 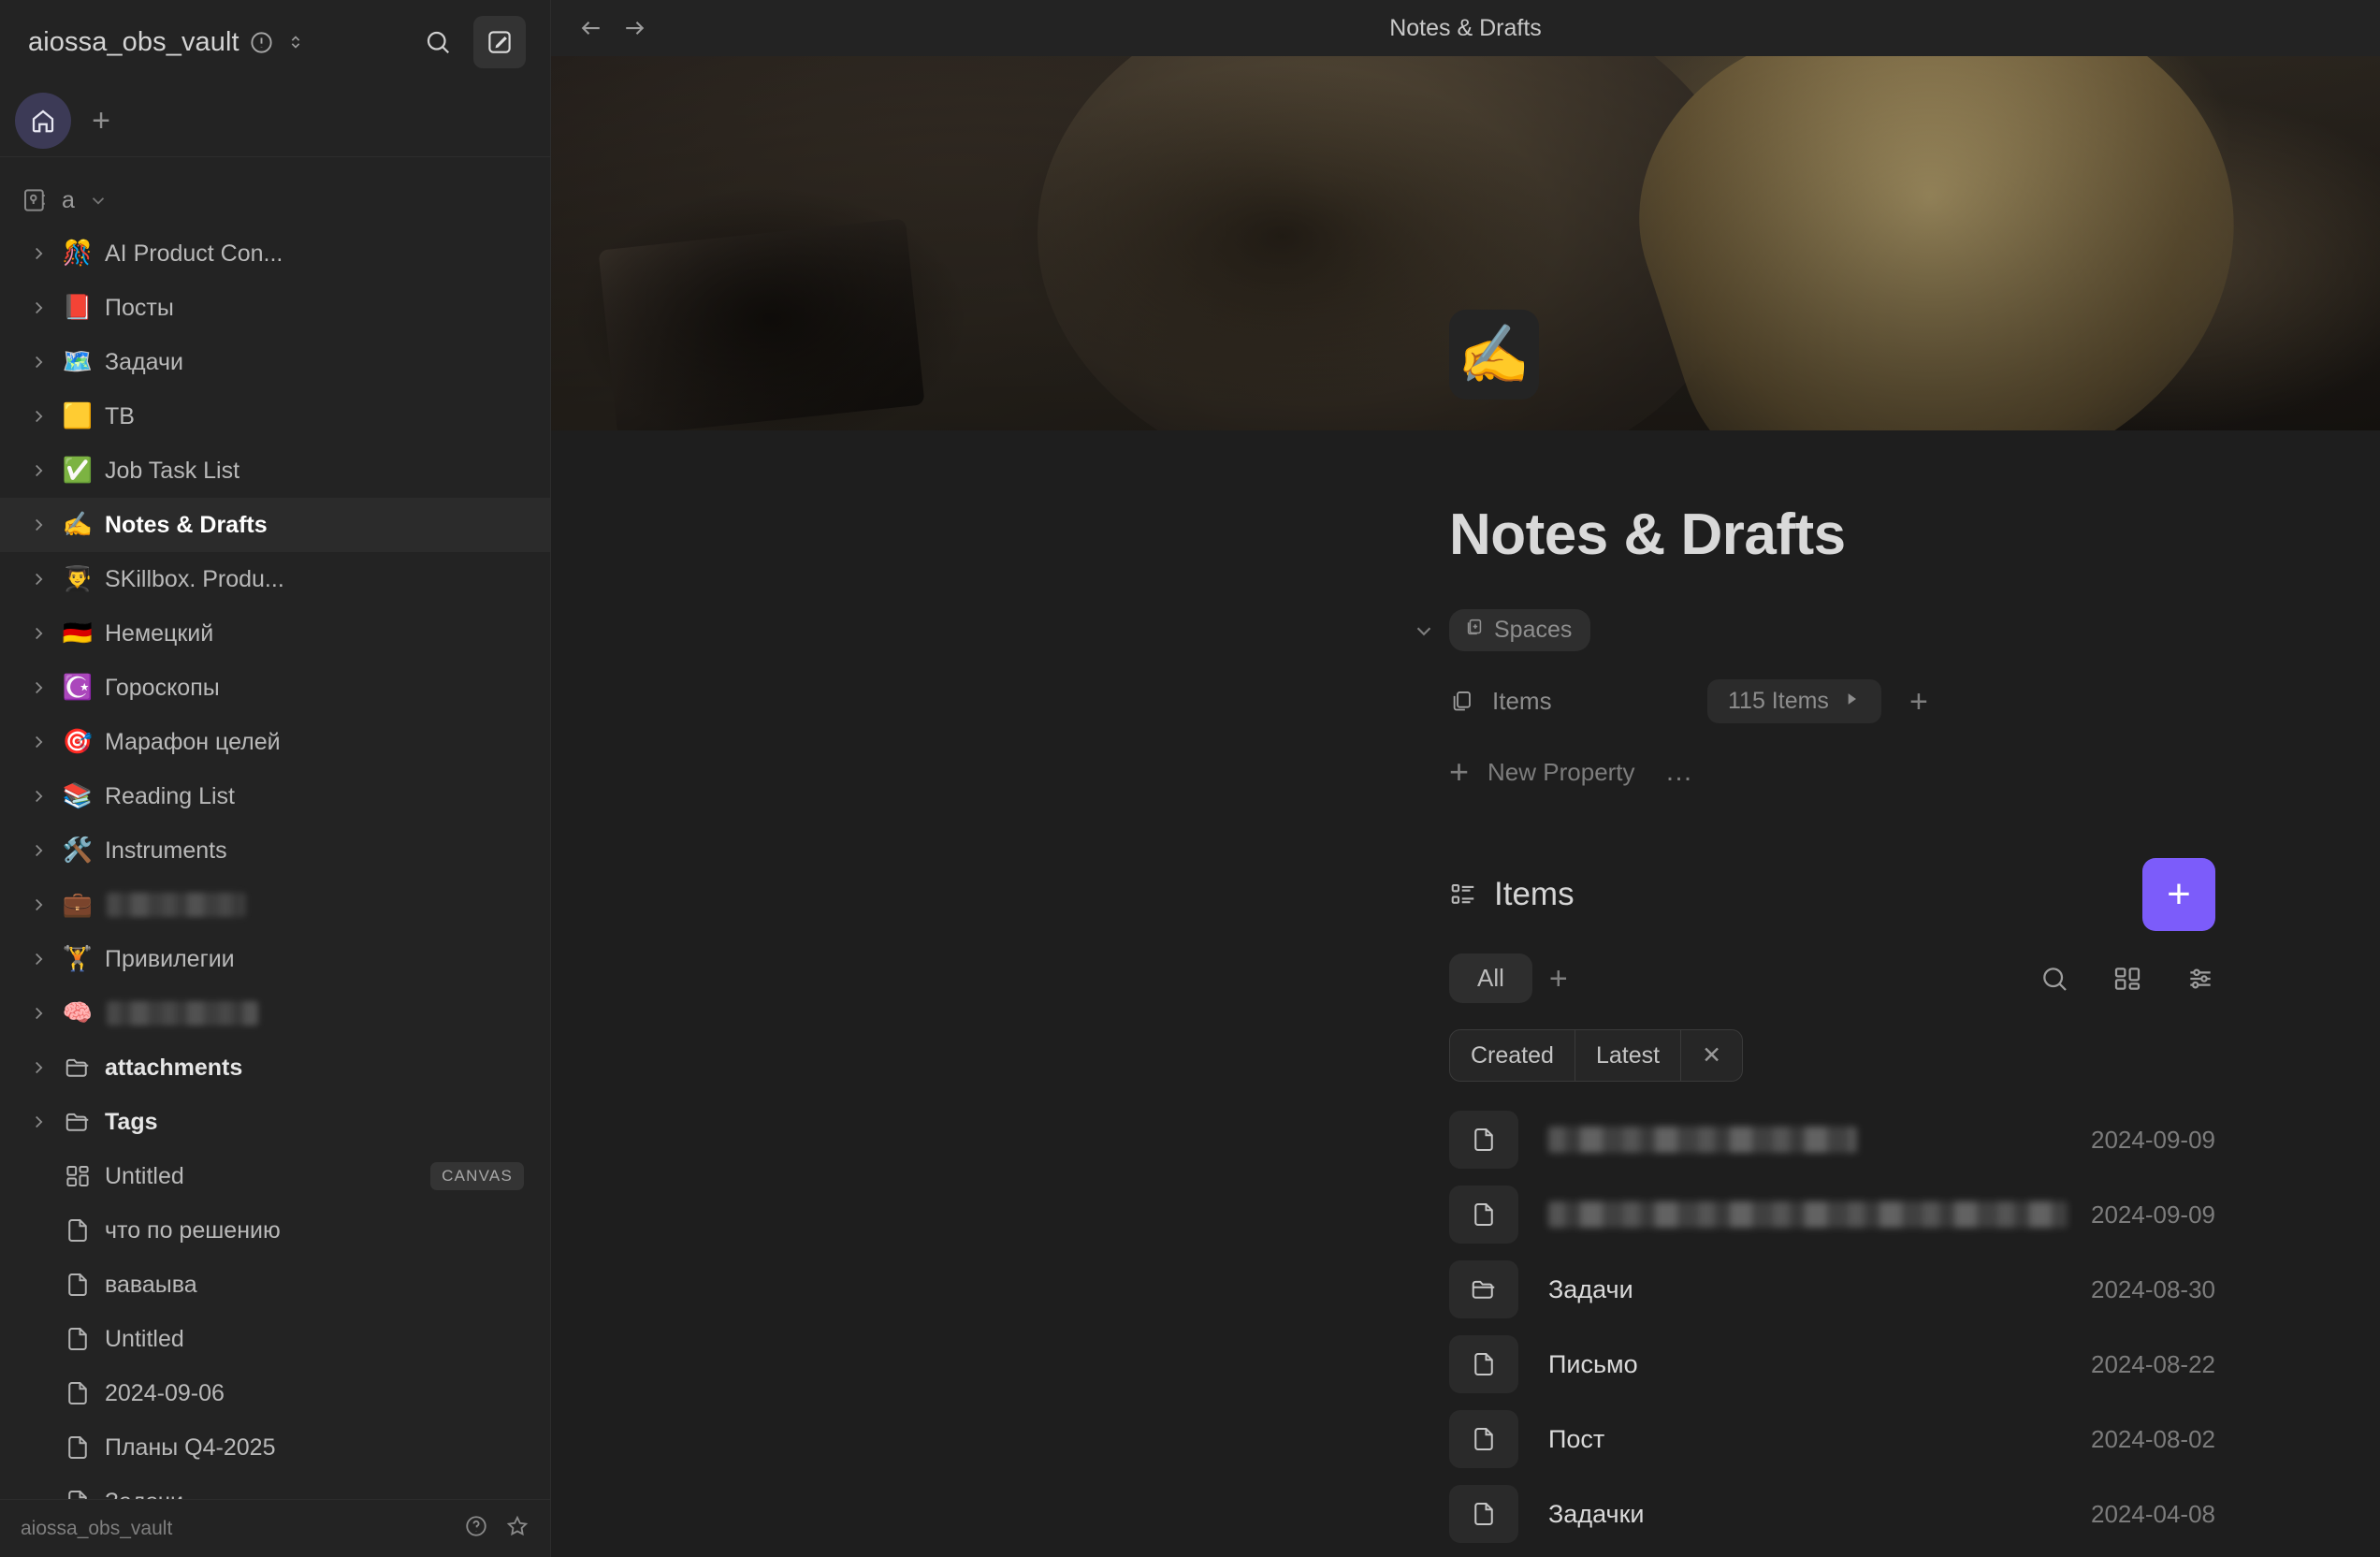 What do you see at coordinates (68, 200) in the screenshot?
I see `sidebar-group-label: a` at bounding box center [68, 200].